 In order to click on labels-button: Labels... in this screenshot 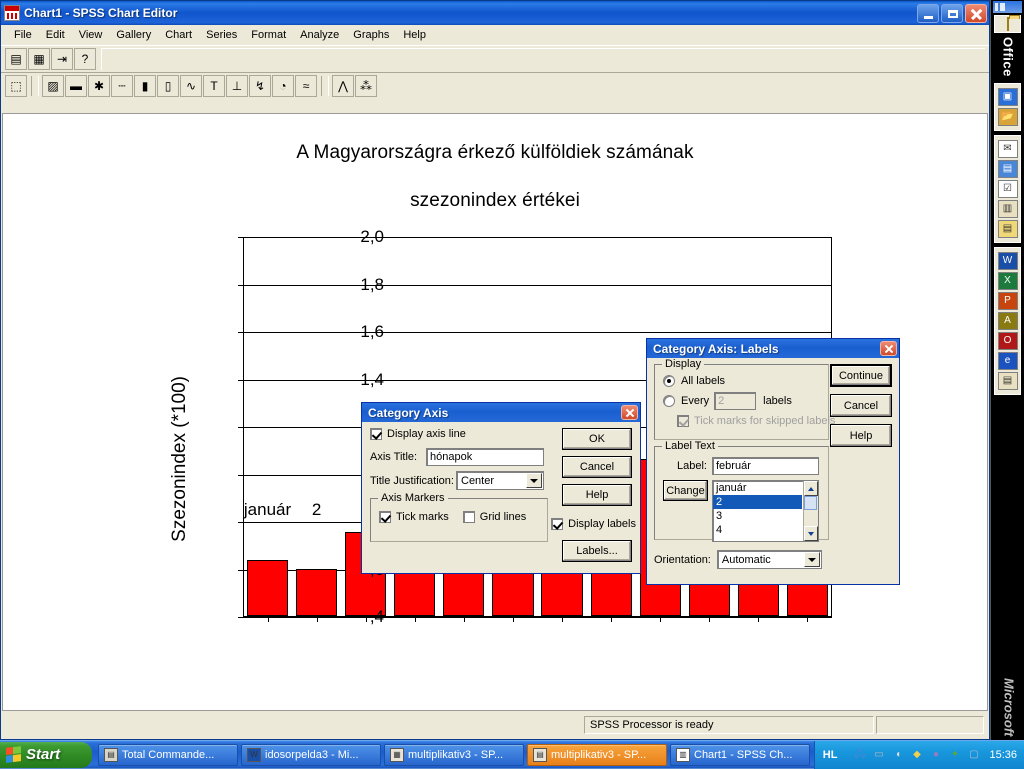, I will do `click(597, 551)`.